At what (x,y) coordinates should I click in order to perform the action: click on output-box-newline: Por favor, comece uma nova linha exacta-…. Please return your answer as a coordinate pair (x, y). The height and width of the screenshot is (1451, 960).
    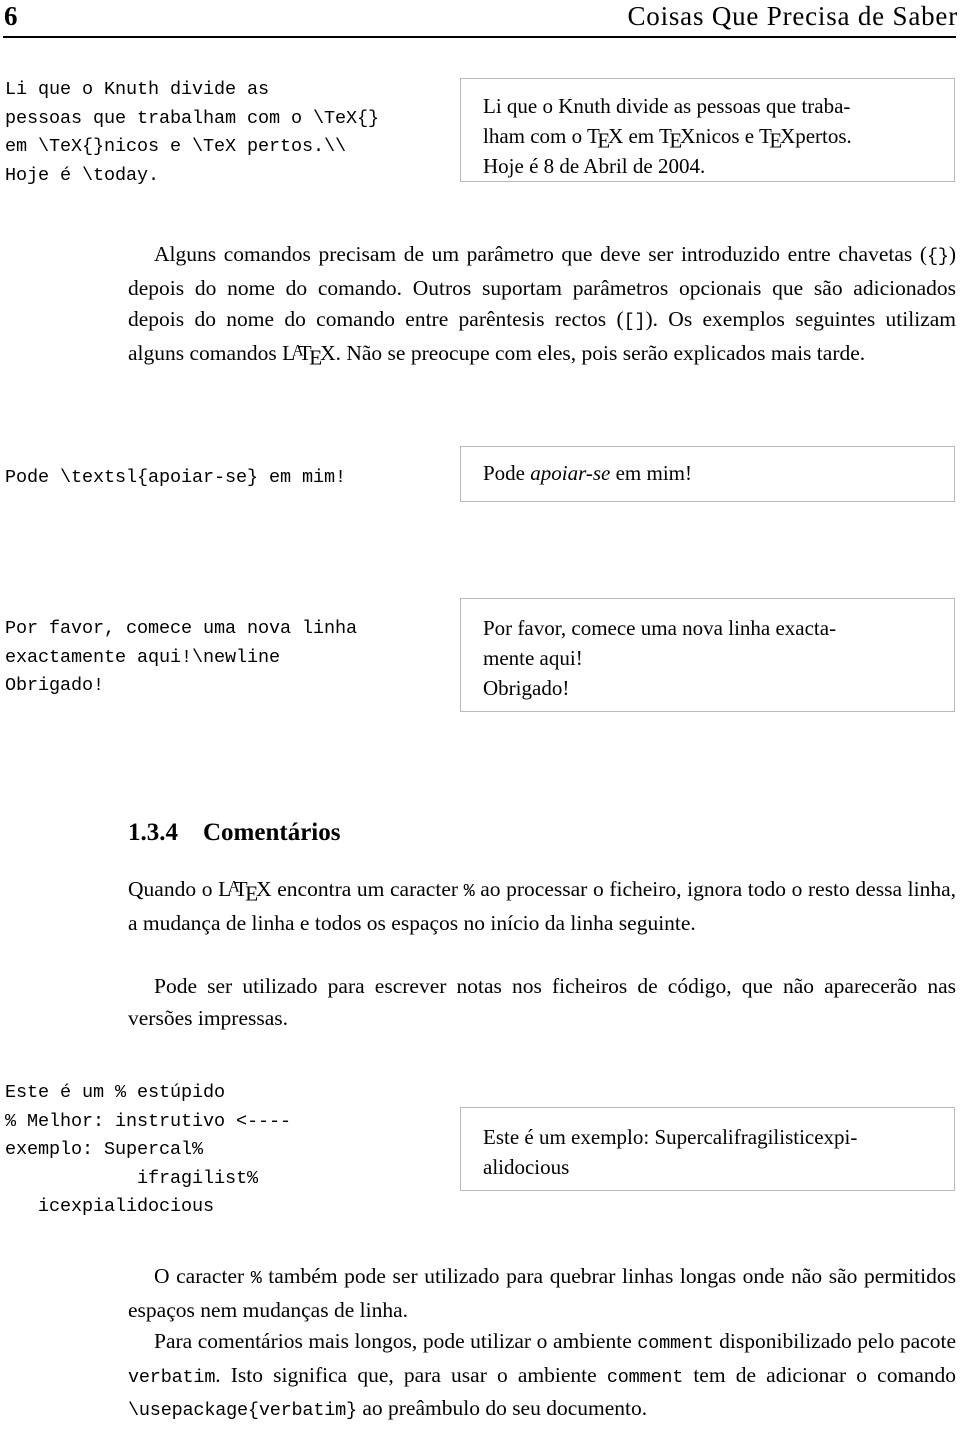
    Looking at the image, I should click on (707, 655).